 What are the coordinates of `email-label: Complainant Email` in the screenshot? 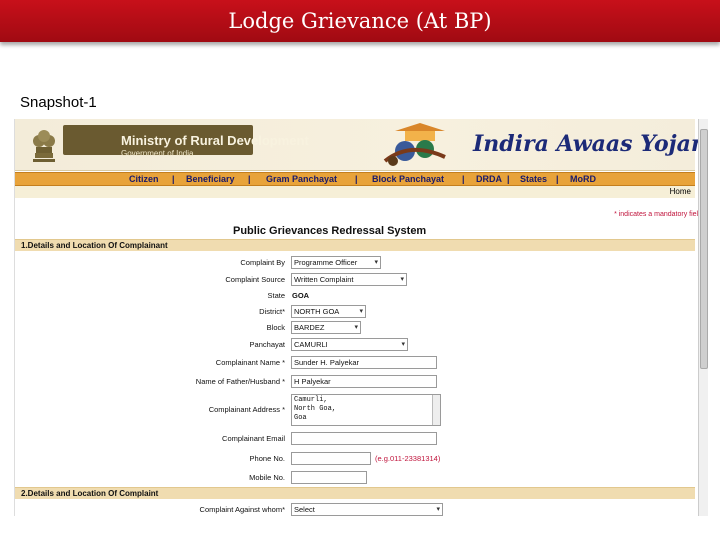 It's located at (253, 438).